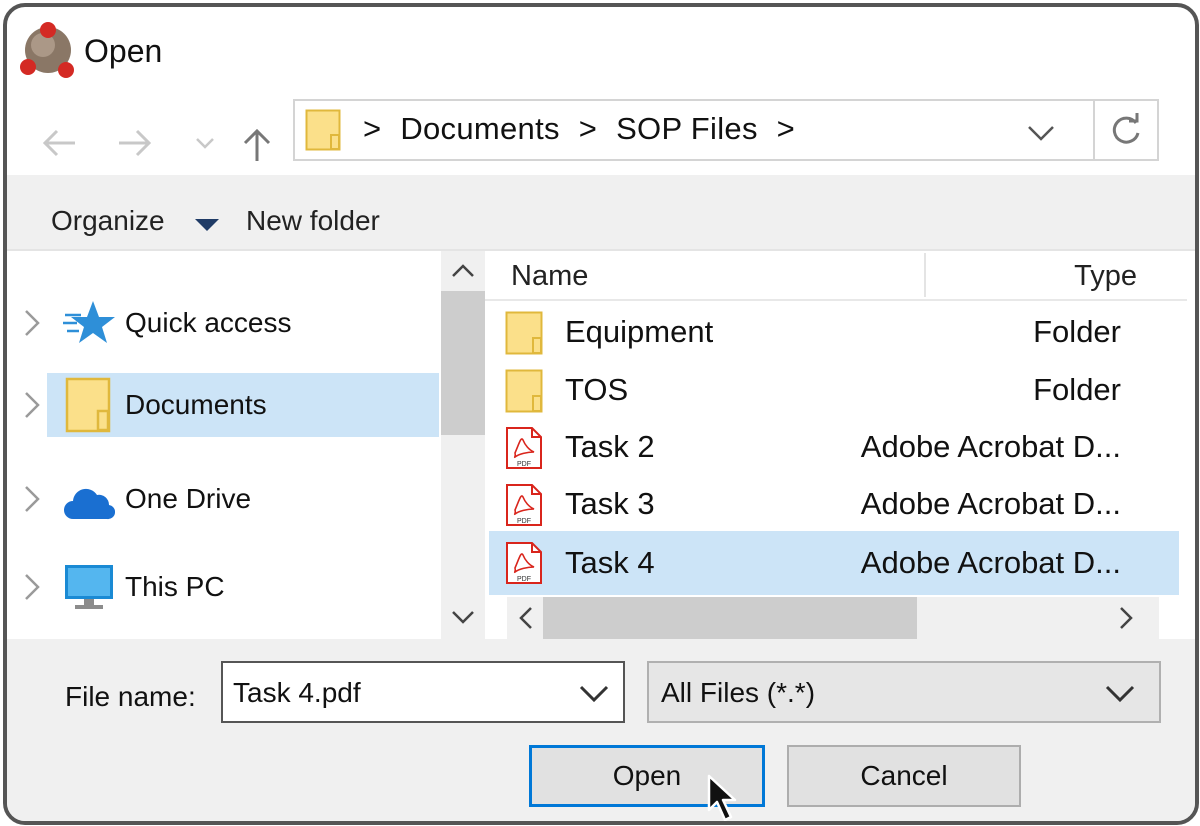 The height and width of the screenshot is (826, 1200). I want to click on file-name-label: File name:, so click(130, 696).